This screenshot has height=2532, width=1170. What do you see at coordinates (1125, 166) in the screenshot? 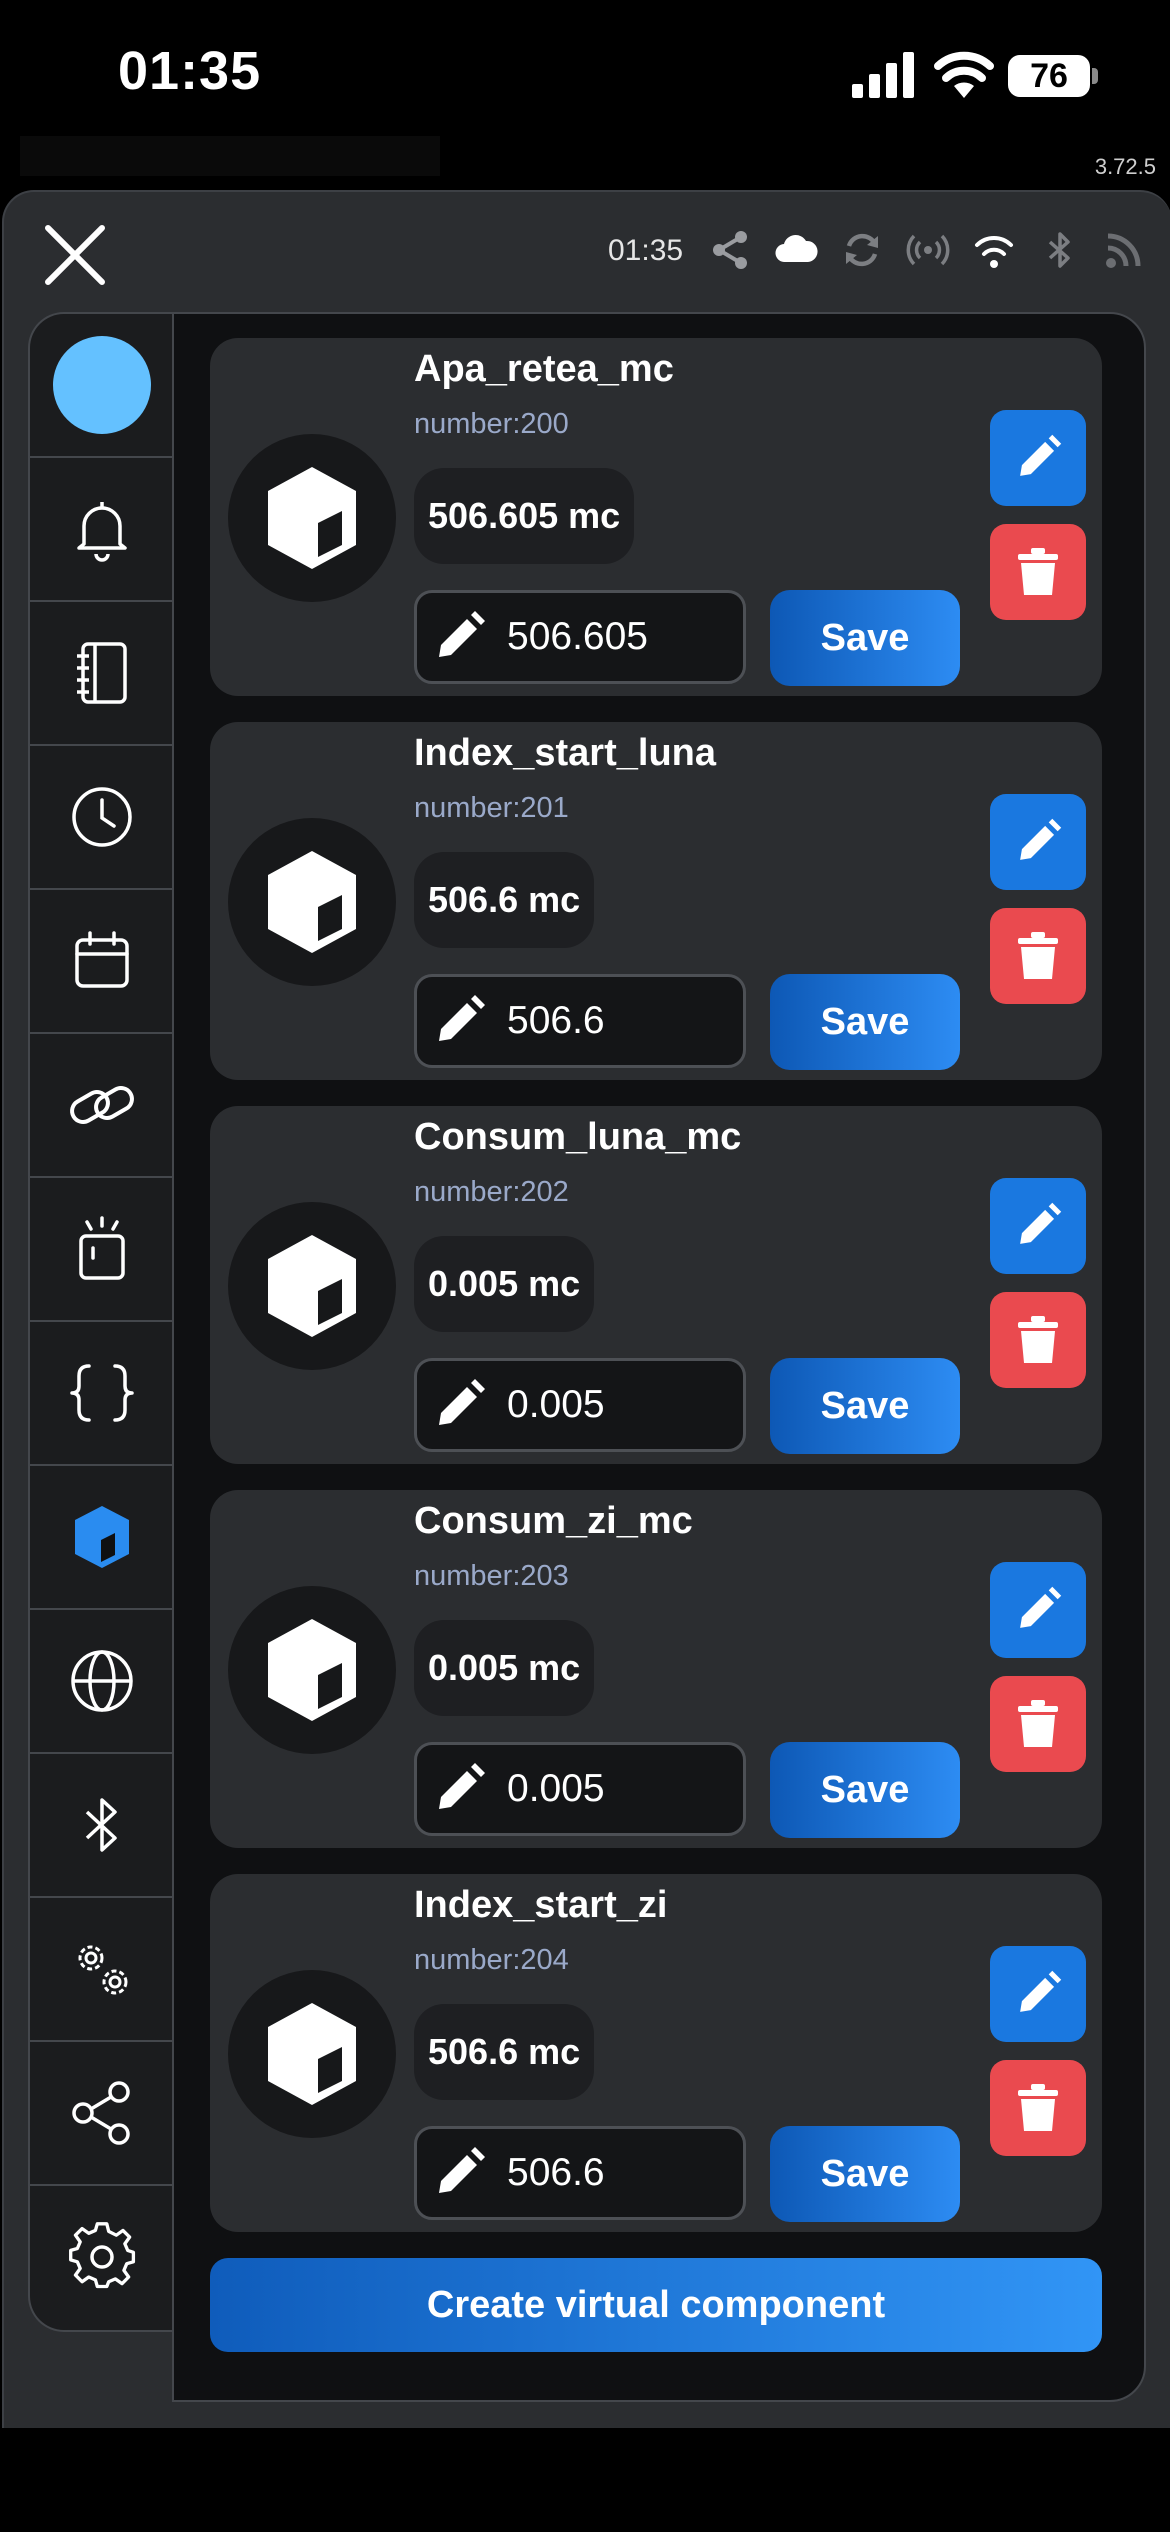
I see `app-version: 3.72.5` at bounding box center [1125, 166].